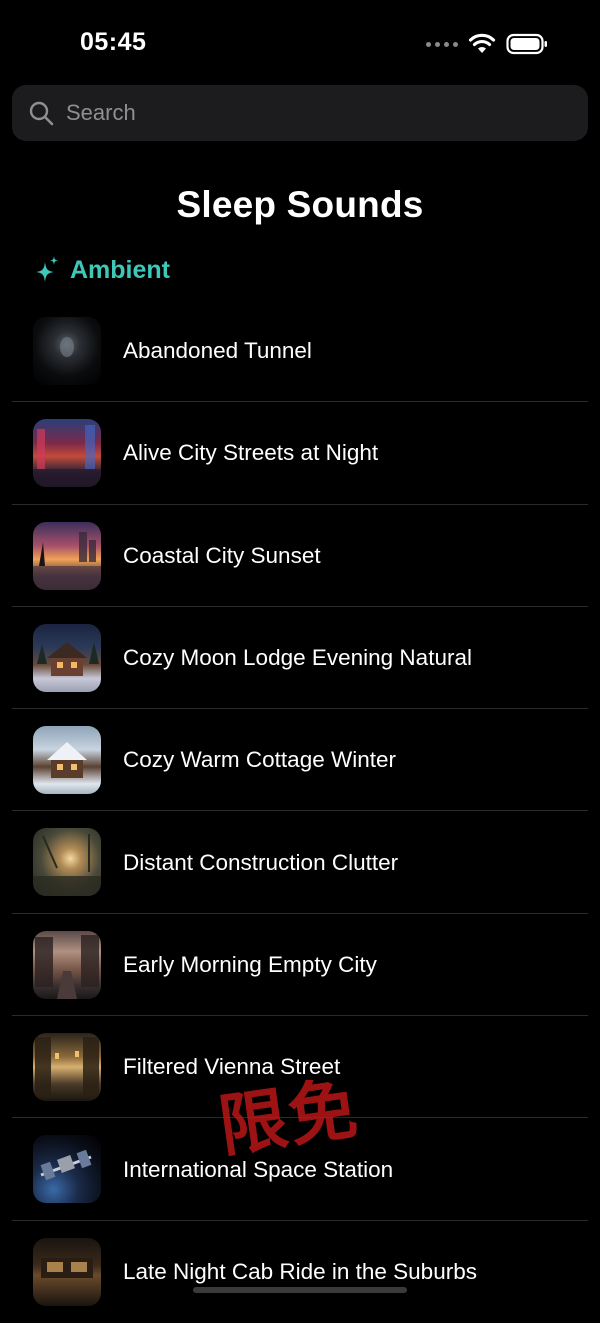 The image size is (600, 1323). I want to click on sound-title: Abandoned Tunnel, so click(217, 351).